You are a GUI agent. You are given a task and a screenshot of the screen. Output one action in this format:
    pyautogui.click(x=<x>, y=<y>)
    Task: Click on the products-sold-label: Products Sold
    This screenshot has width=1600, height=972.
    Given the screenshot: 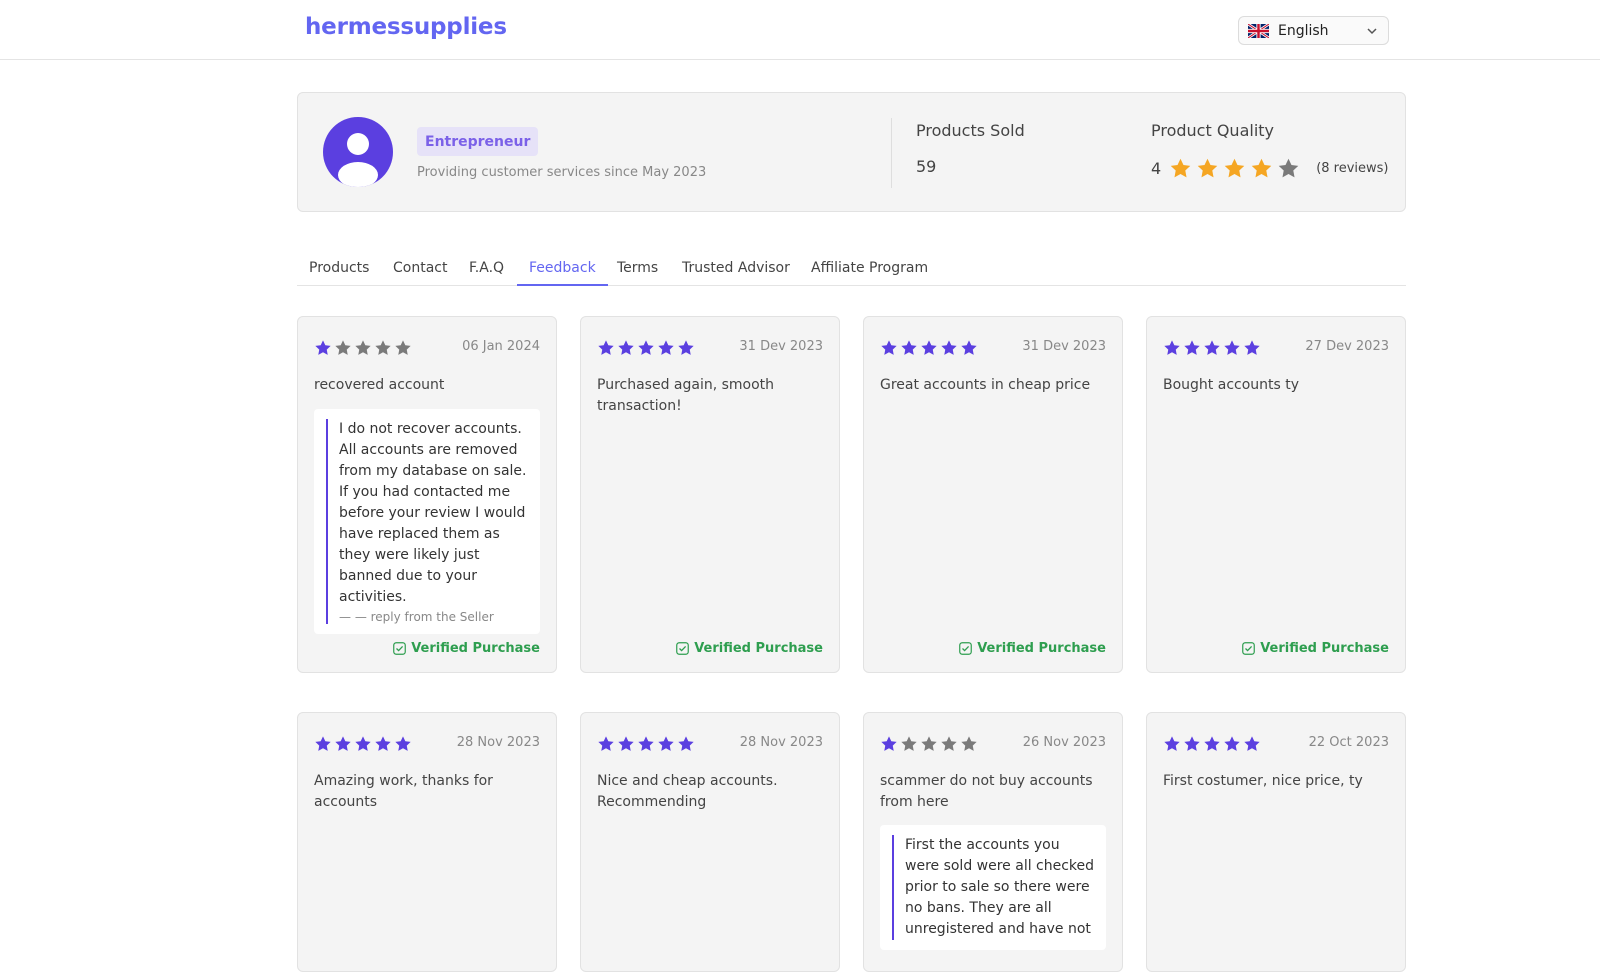 What is the action you would take?
    pyautogui.click(x=970, y=130)
    